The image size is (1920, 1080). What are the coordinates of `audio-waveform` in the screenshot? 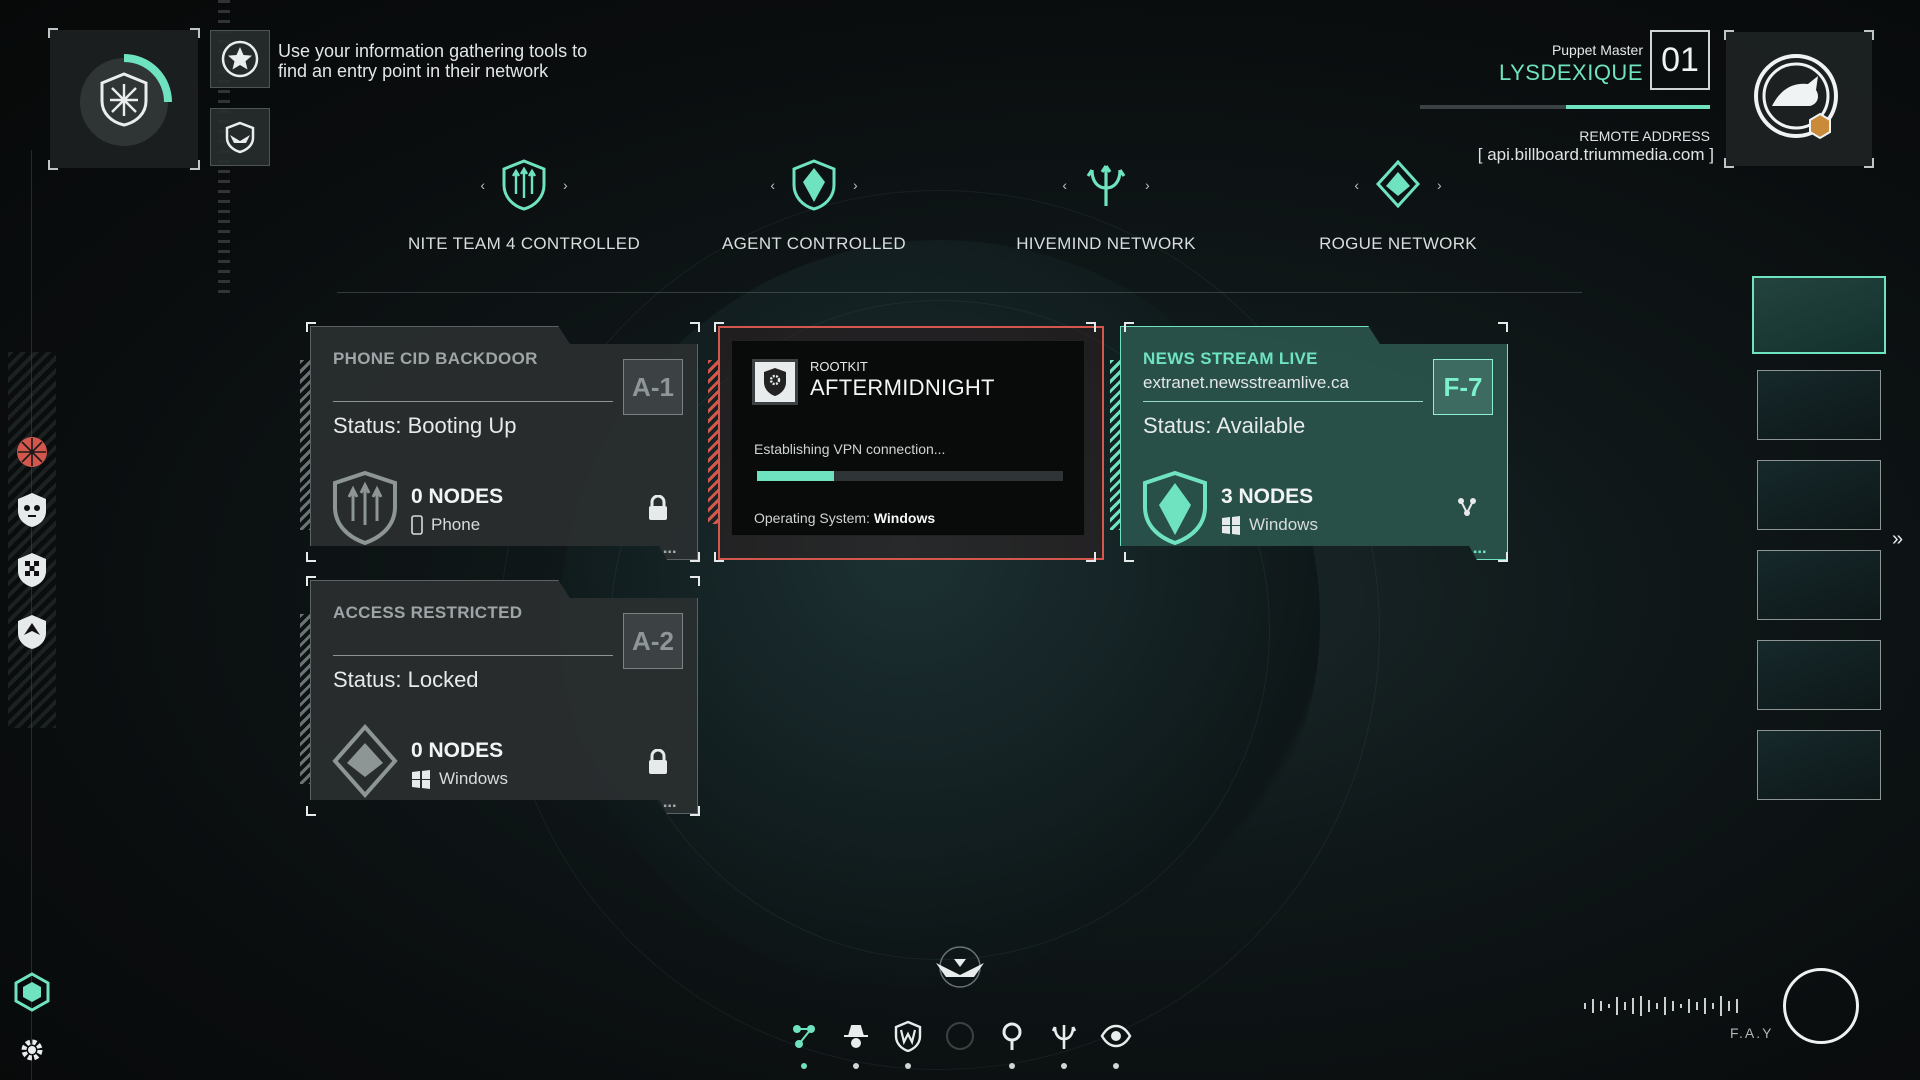 It's located at (1677, 1006).